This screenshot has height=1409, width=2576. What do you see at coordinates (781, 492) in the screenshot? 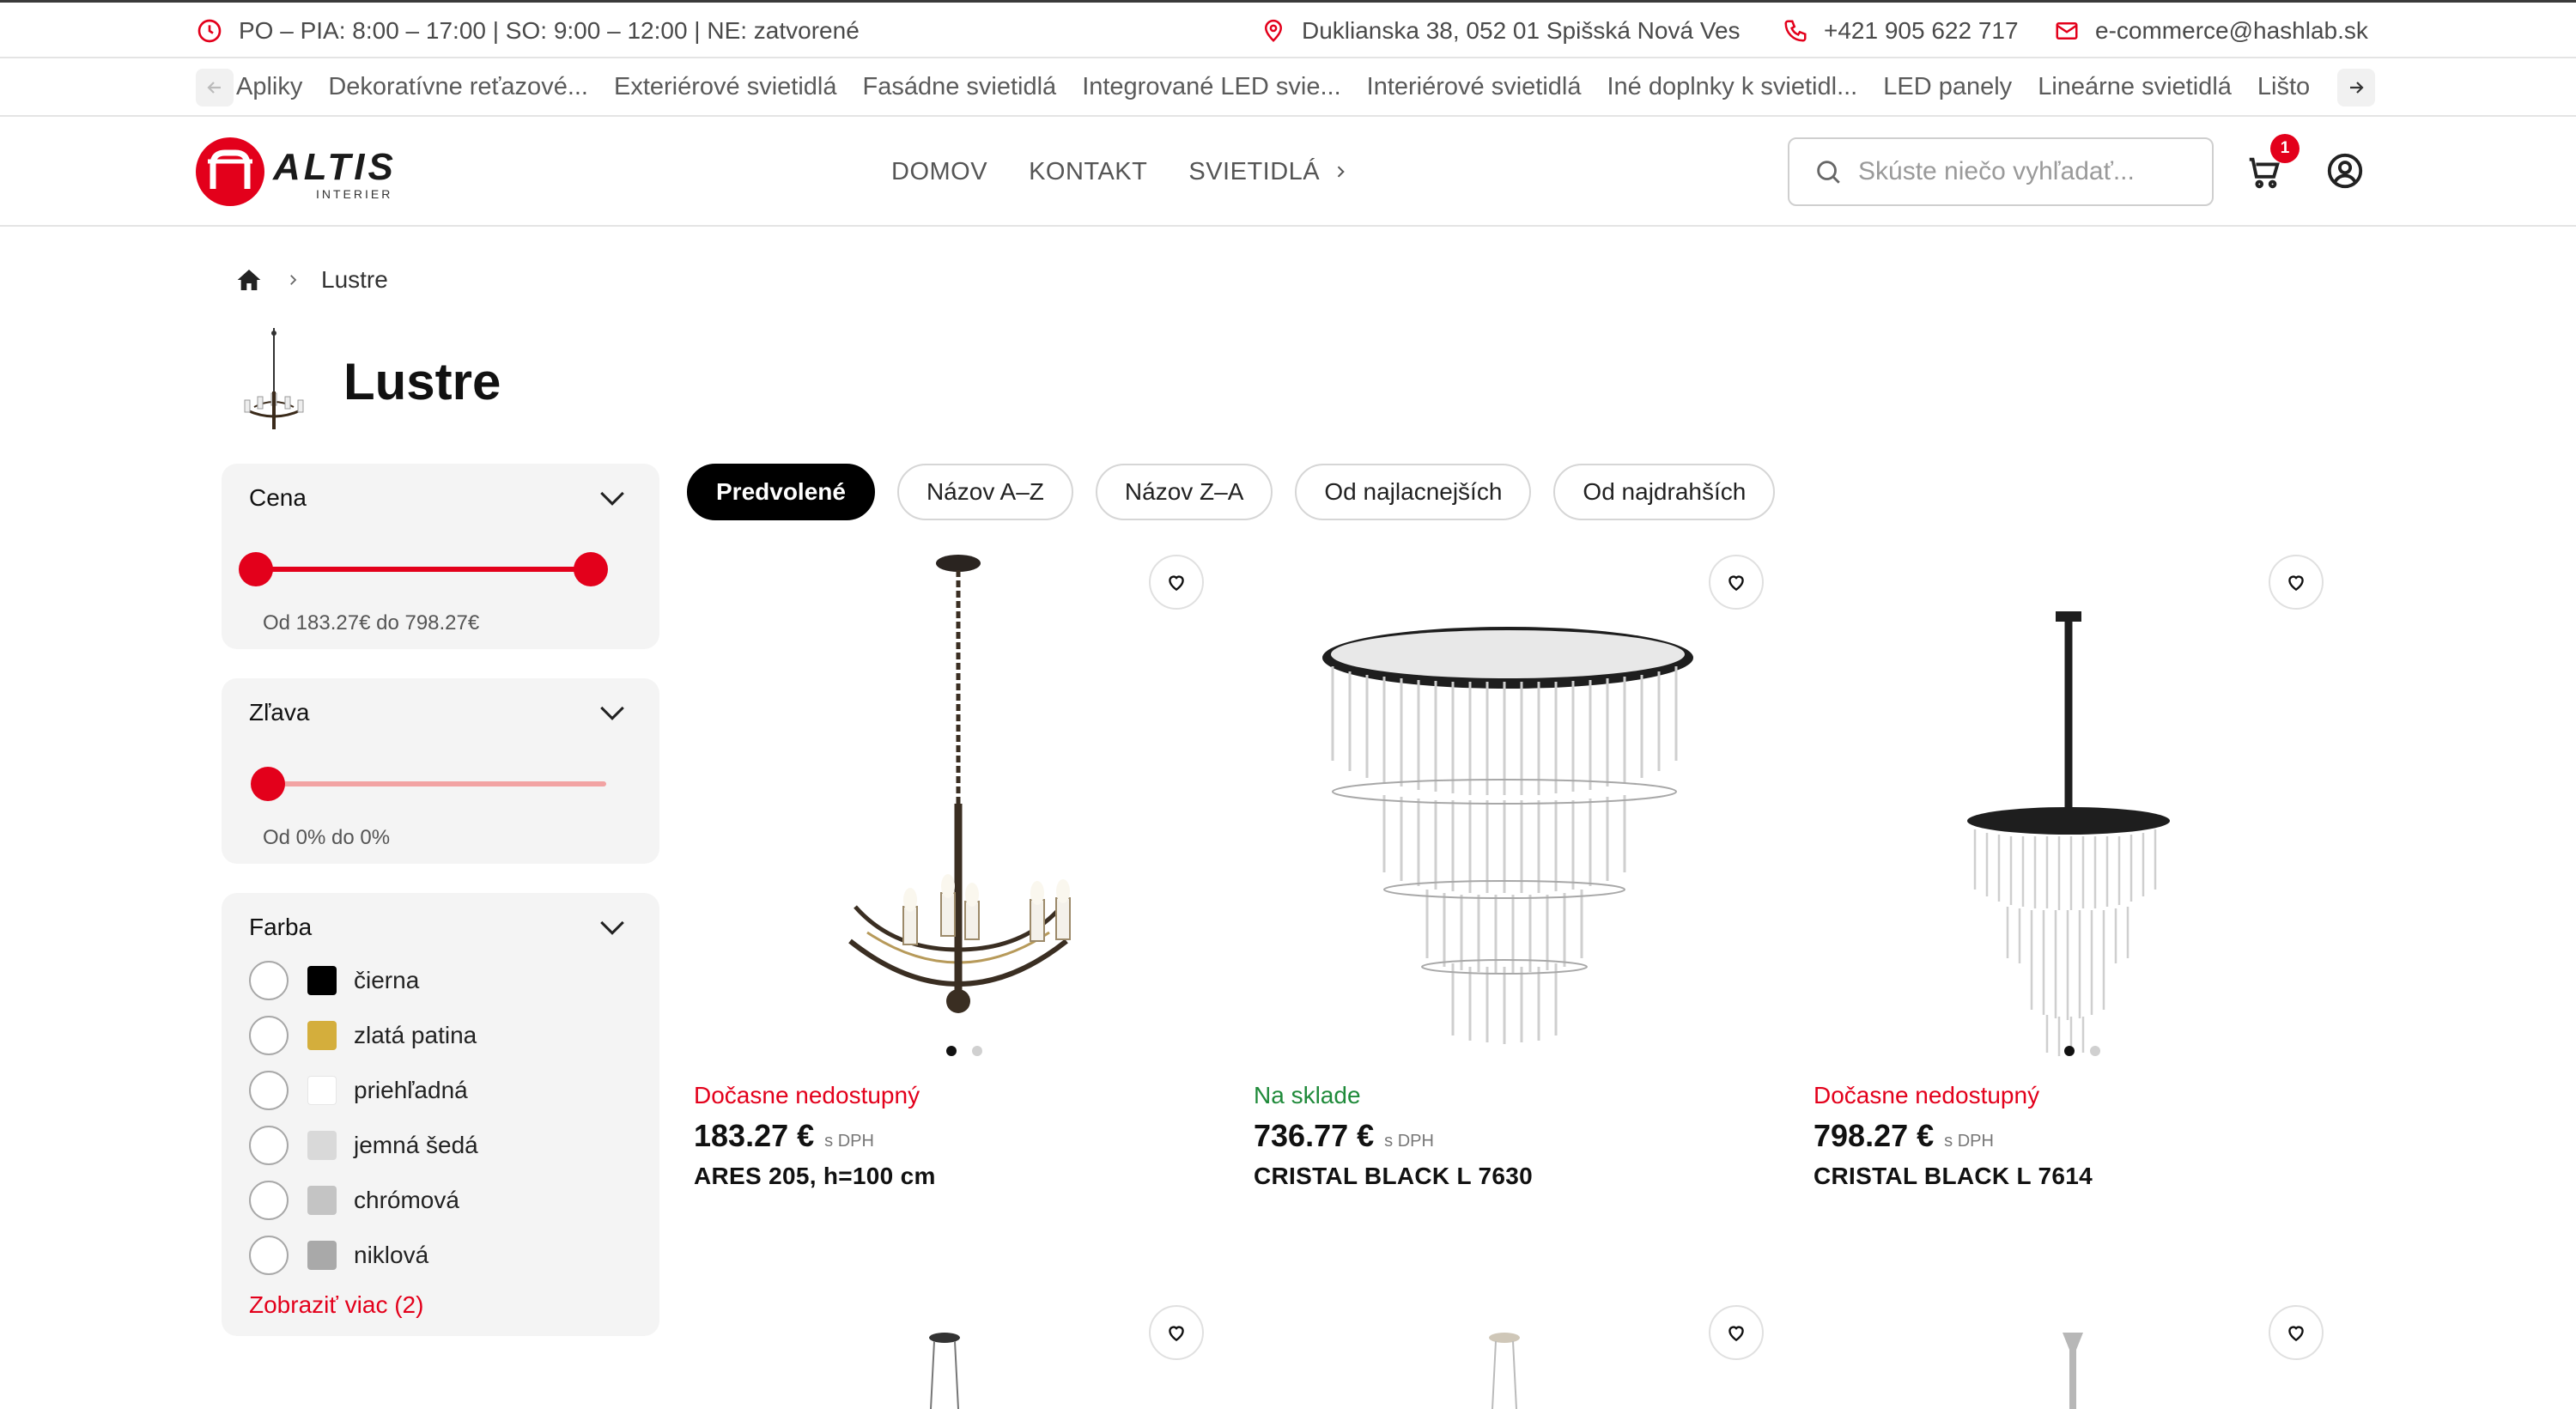
I see `sort-default-button: Predvolené` at bounding box center [781, 492].